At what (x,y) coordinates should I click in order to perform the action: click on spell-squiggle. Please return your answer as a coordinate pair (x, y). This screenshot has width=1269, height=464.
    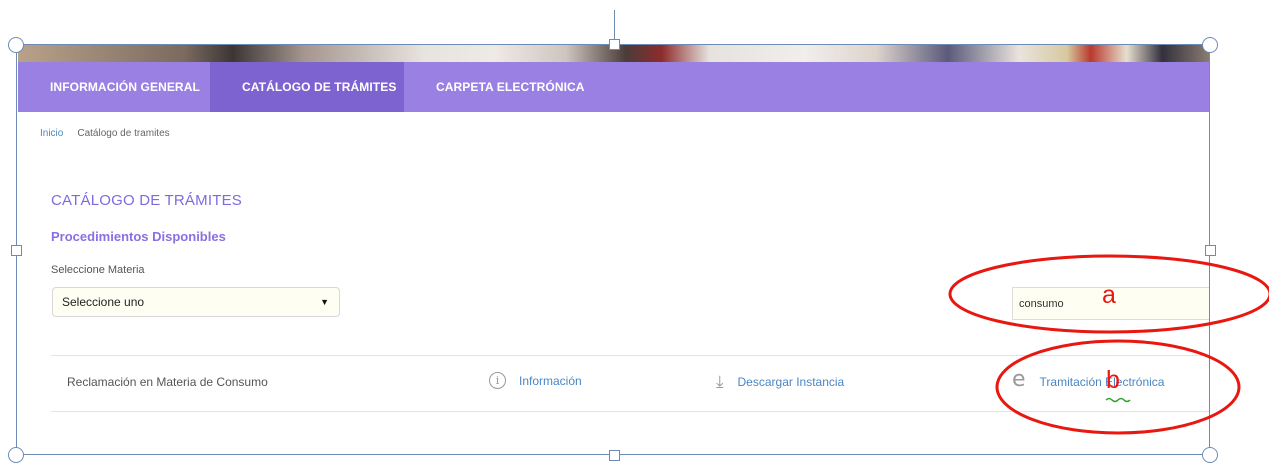
    Looking at the image, I should click on (1118, 400).